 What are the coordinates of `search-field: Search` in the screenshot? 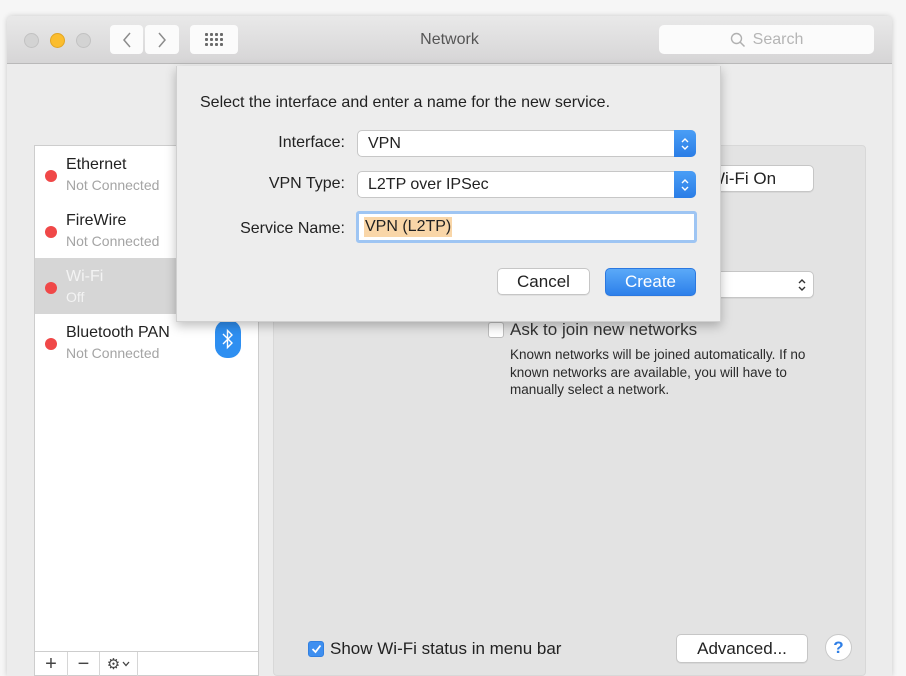 It's located at (766, 39).